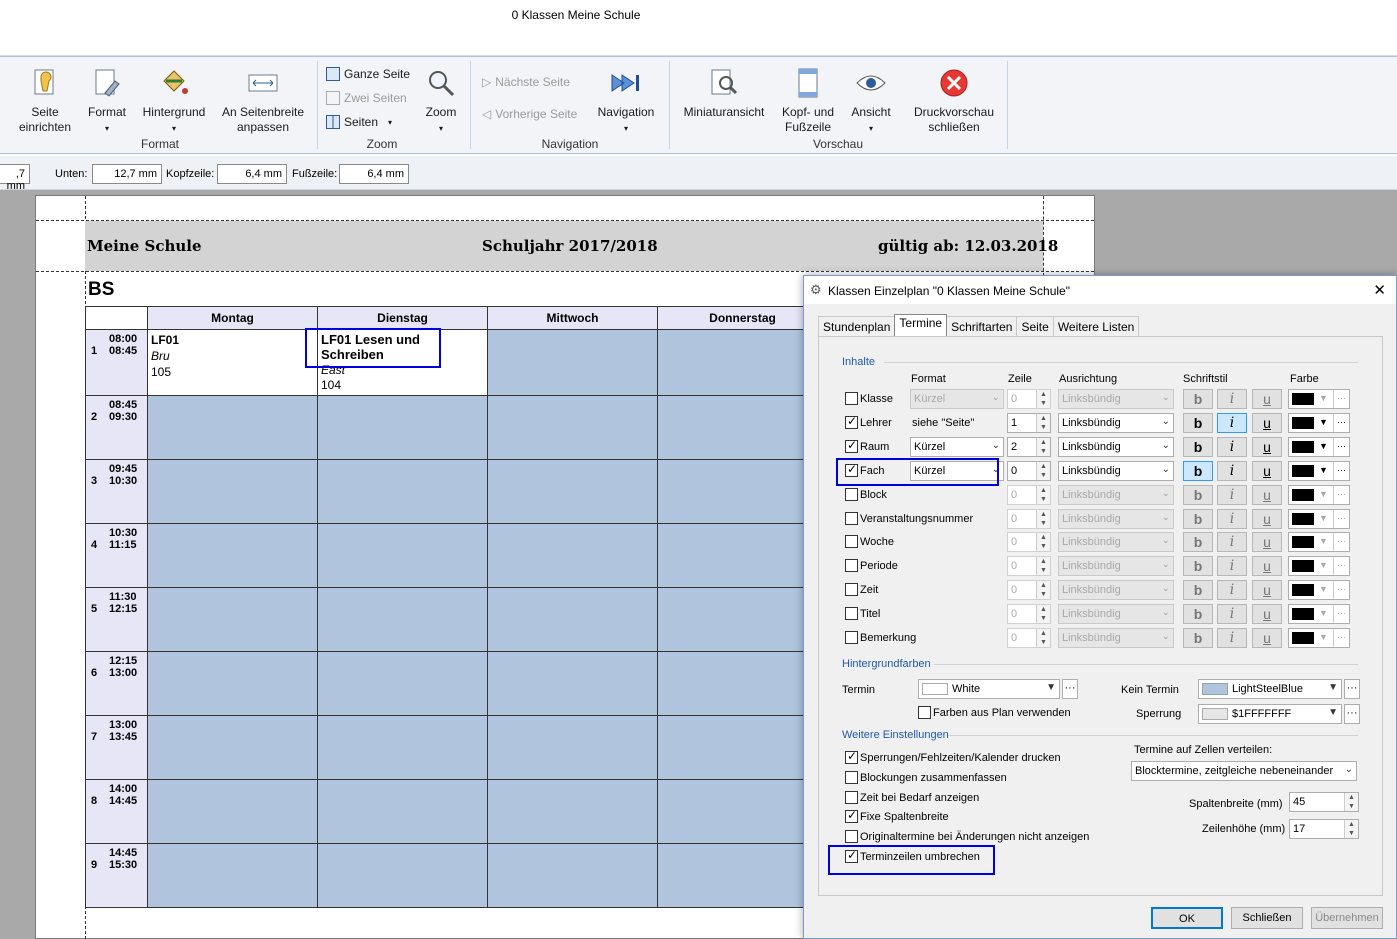  I want to click on seitenbreite-button: An Seitenbreite anpassen, so click(263, 101).